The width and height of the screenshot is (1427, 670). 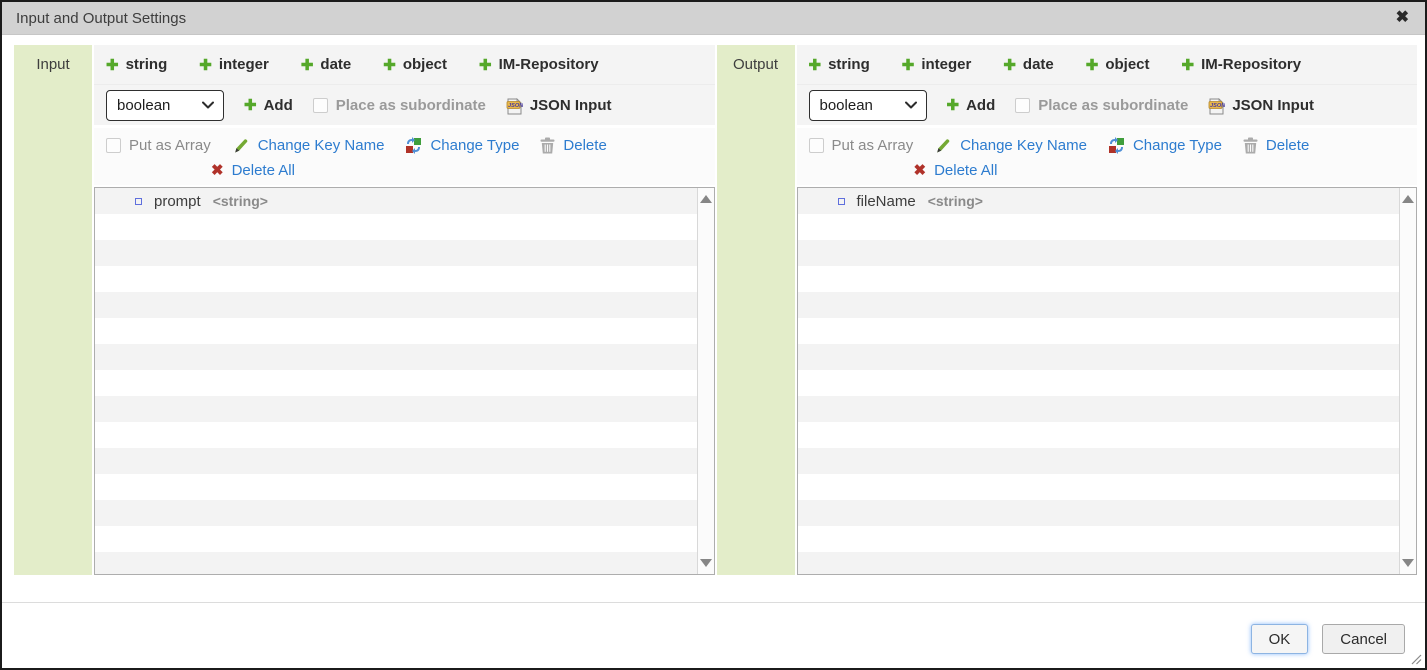 I want to click on cancel-button: Cancel, so click(x=1363, y=639).